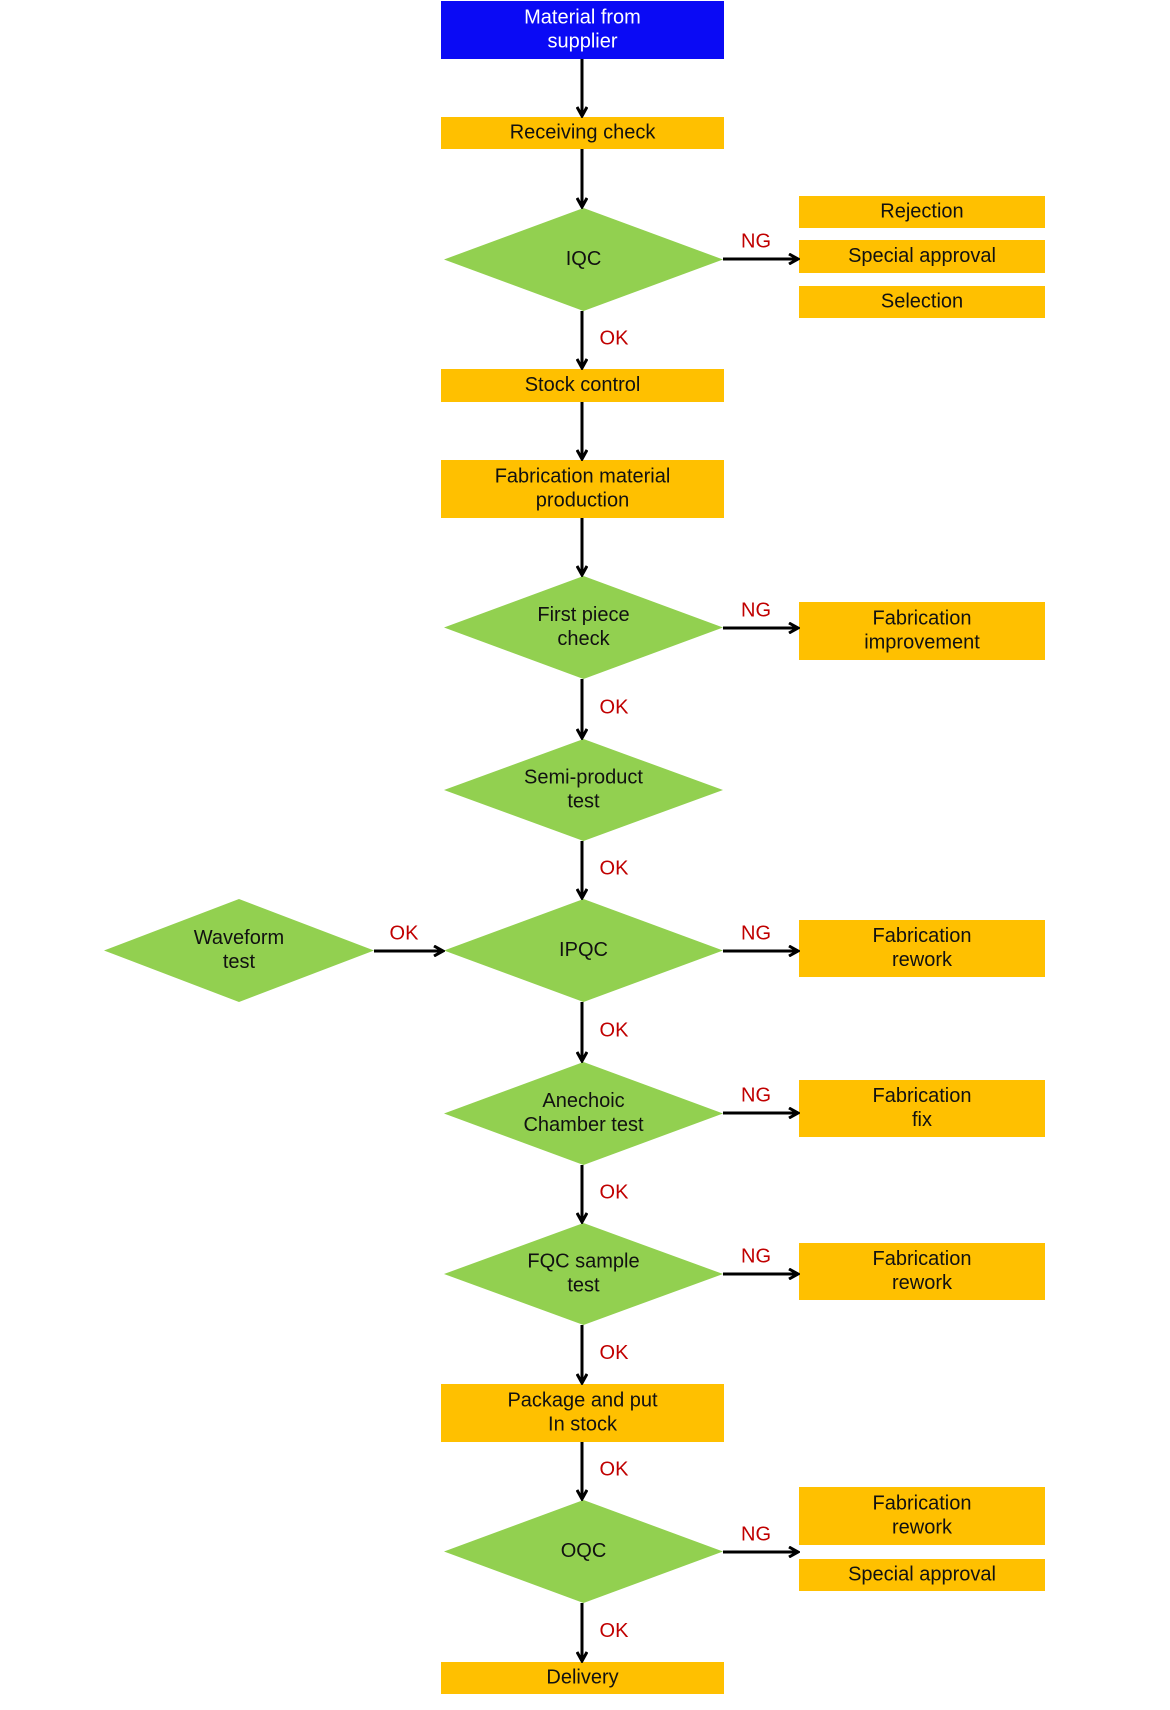  I want to click on fabimprove-label: improvement, so click(922, 642).